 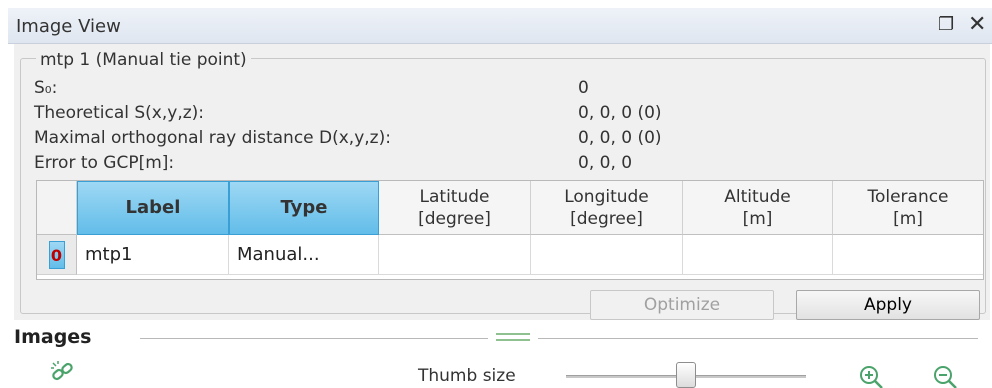 I want to click on theoretical-s-label: Theoretical S(x,y,z):, so click(x=119, y=113).